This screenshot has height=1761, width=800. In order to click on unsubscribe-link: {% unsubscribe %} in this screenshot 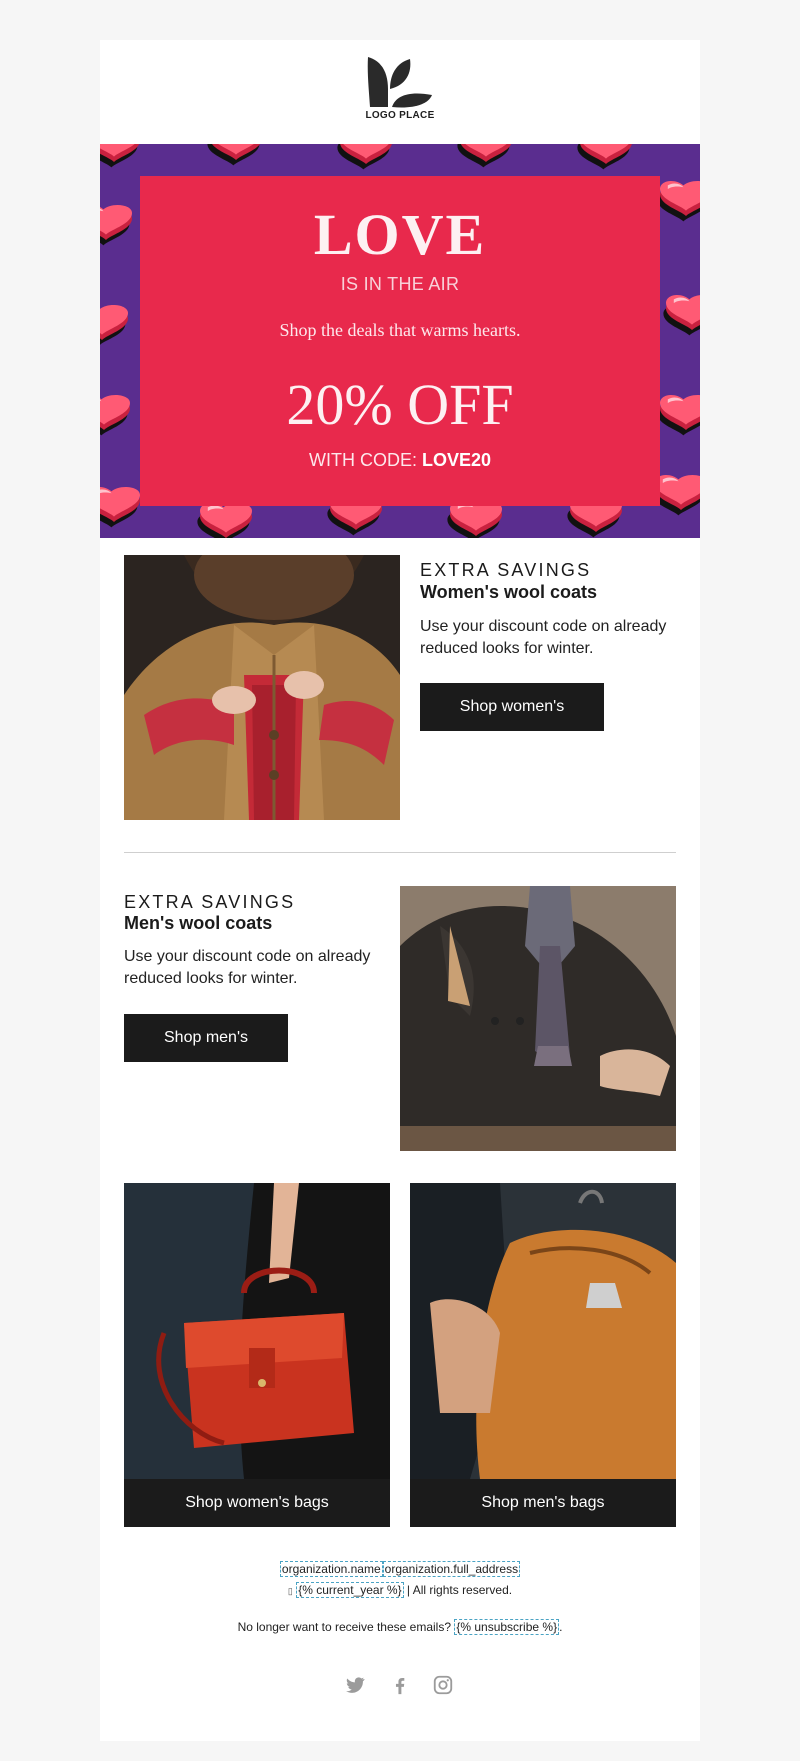, I will do `click(507, 1627)`.